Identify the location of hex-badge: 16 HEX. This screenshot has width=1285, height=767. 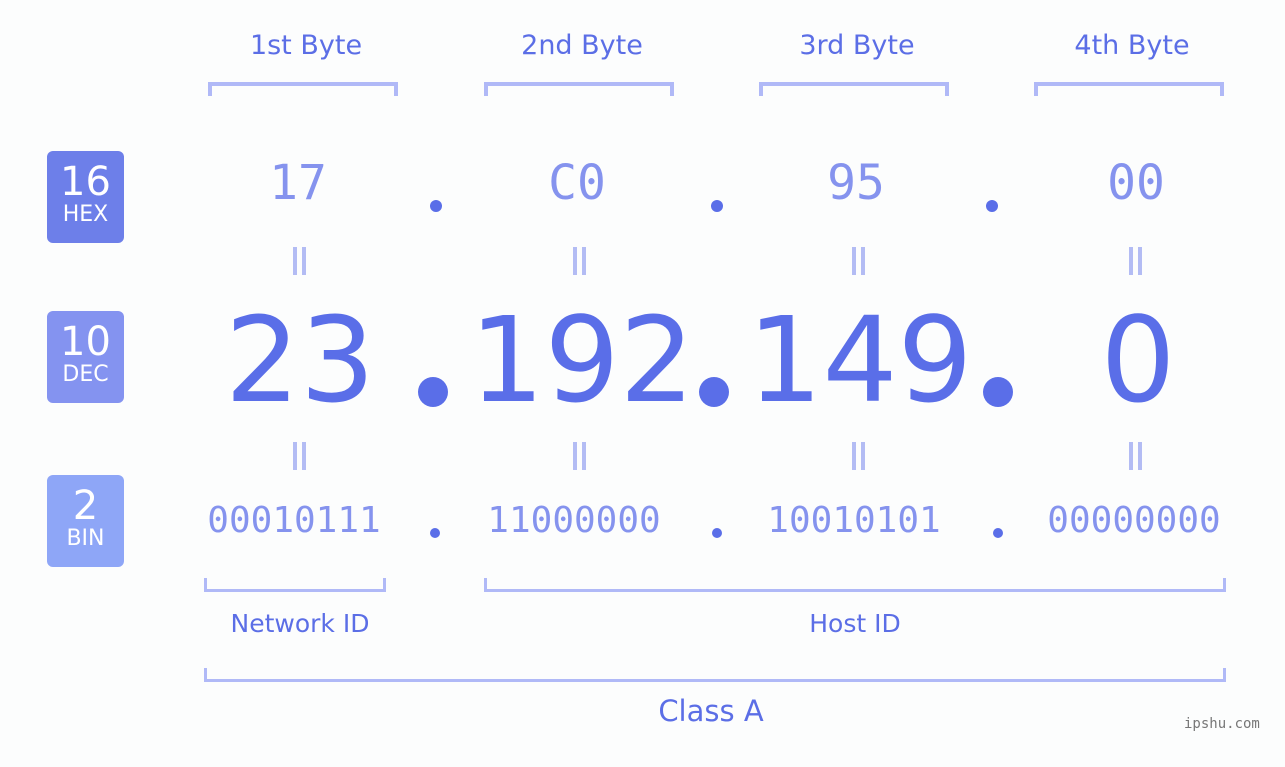
(85, 197).